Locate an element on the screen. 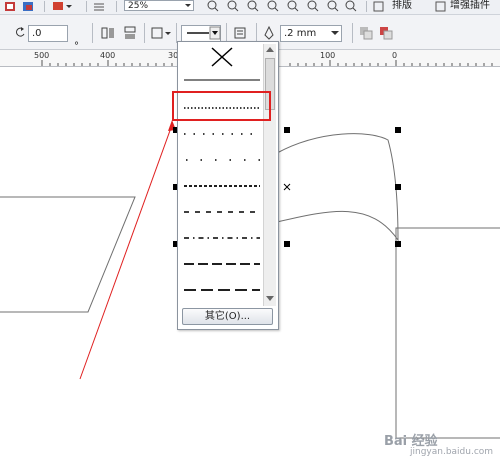 The image size is (500, 476). selection-highlight-box is located at coordinates (221, 106).